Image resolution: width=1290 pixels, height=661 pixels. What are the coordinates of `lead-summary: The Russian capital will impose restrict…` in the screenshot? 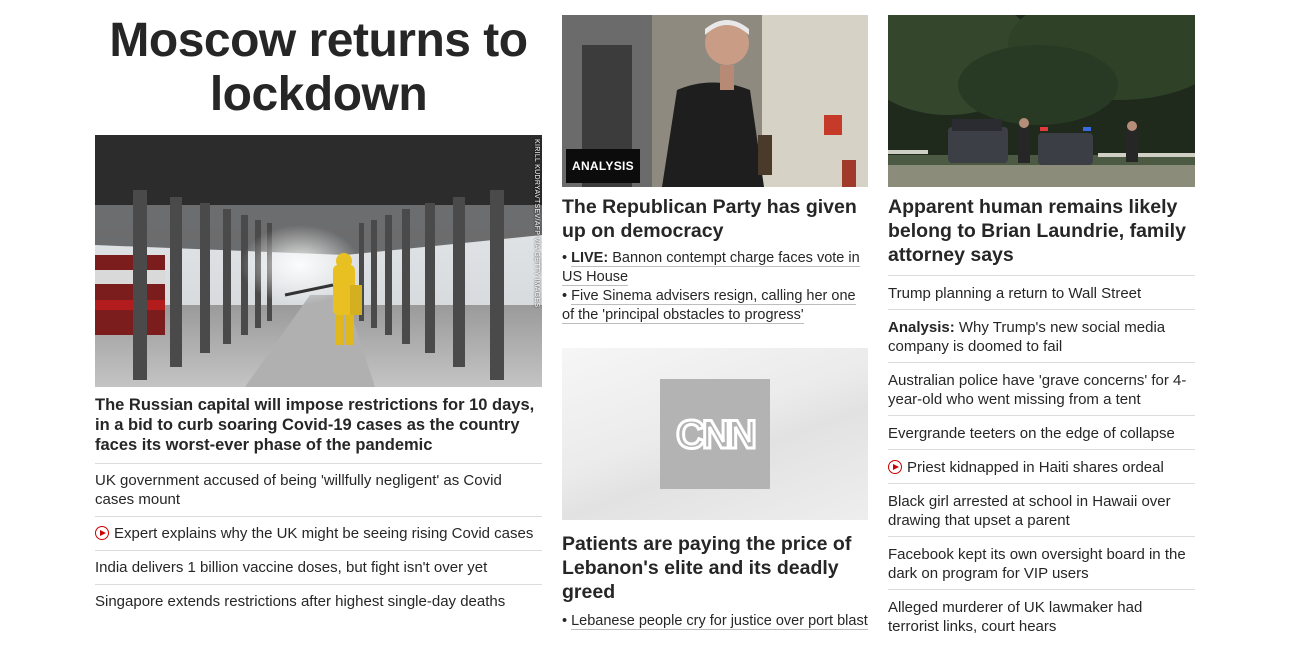 It's located at (318, 429).